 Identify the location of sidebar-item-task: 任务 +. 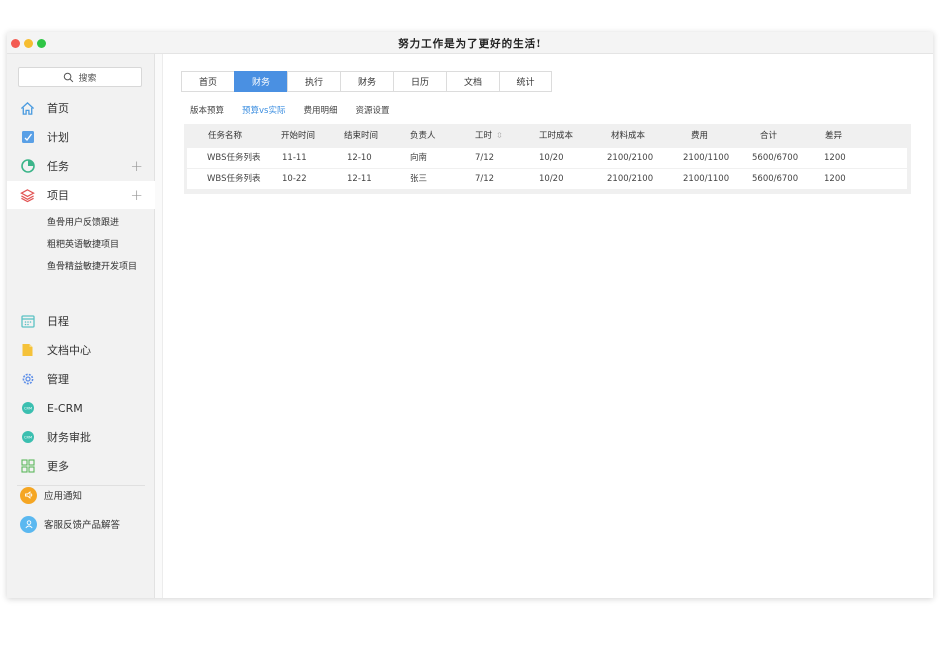
(81, 166).